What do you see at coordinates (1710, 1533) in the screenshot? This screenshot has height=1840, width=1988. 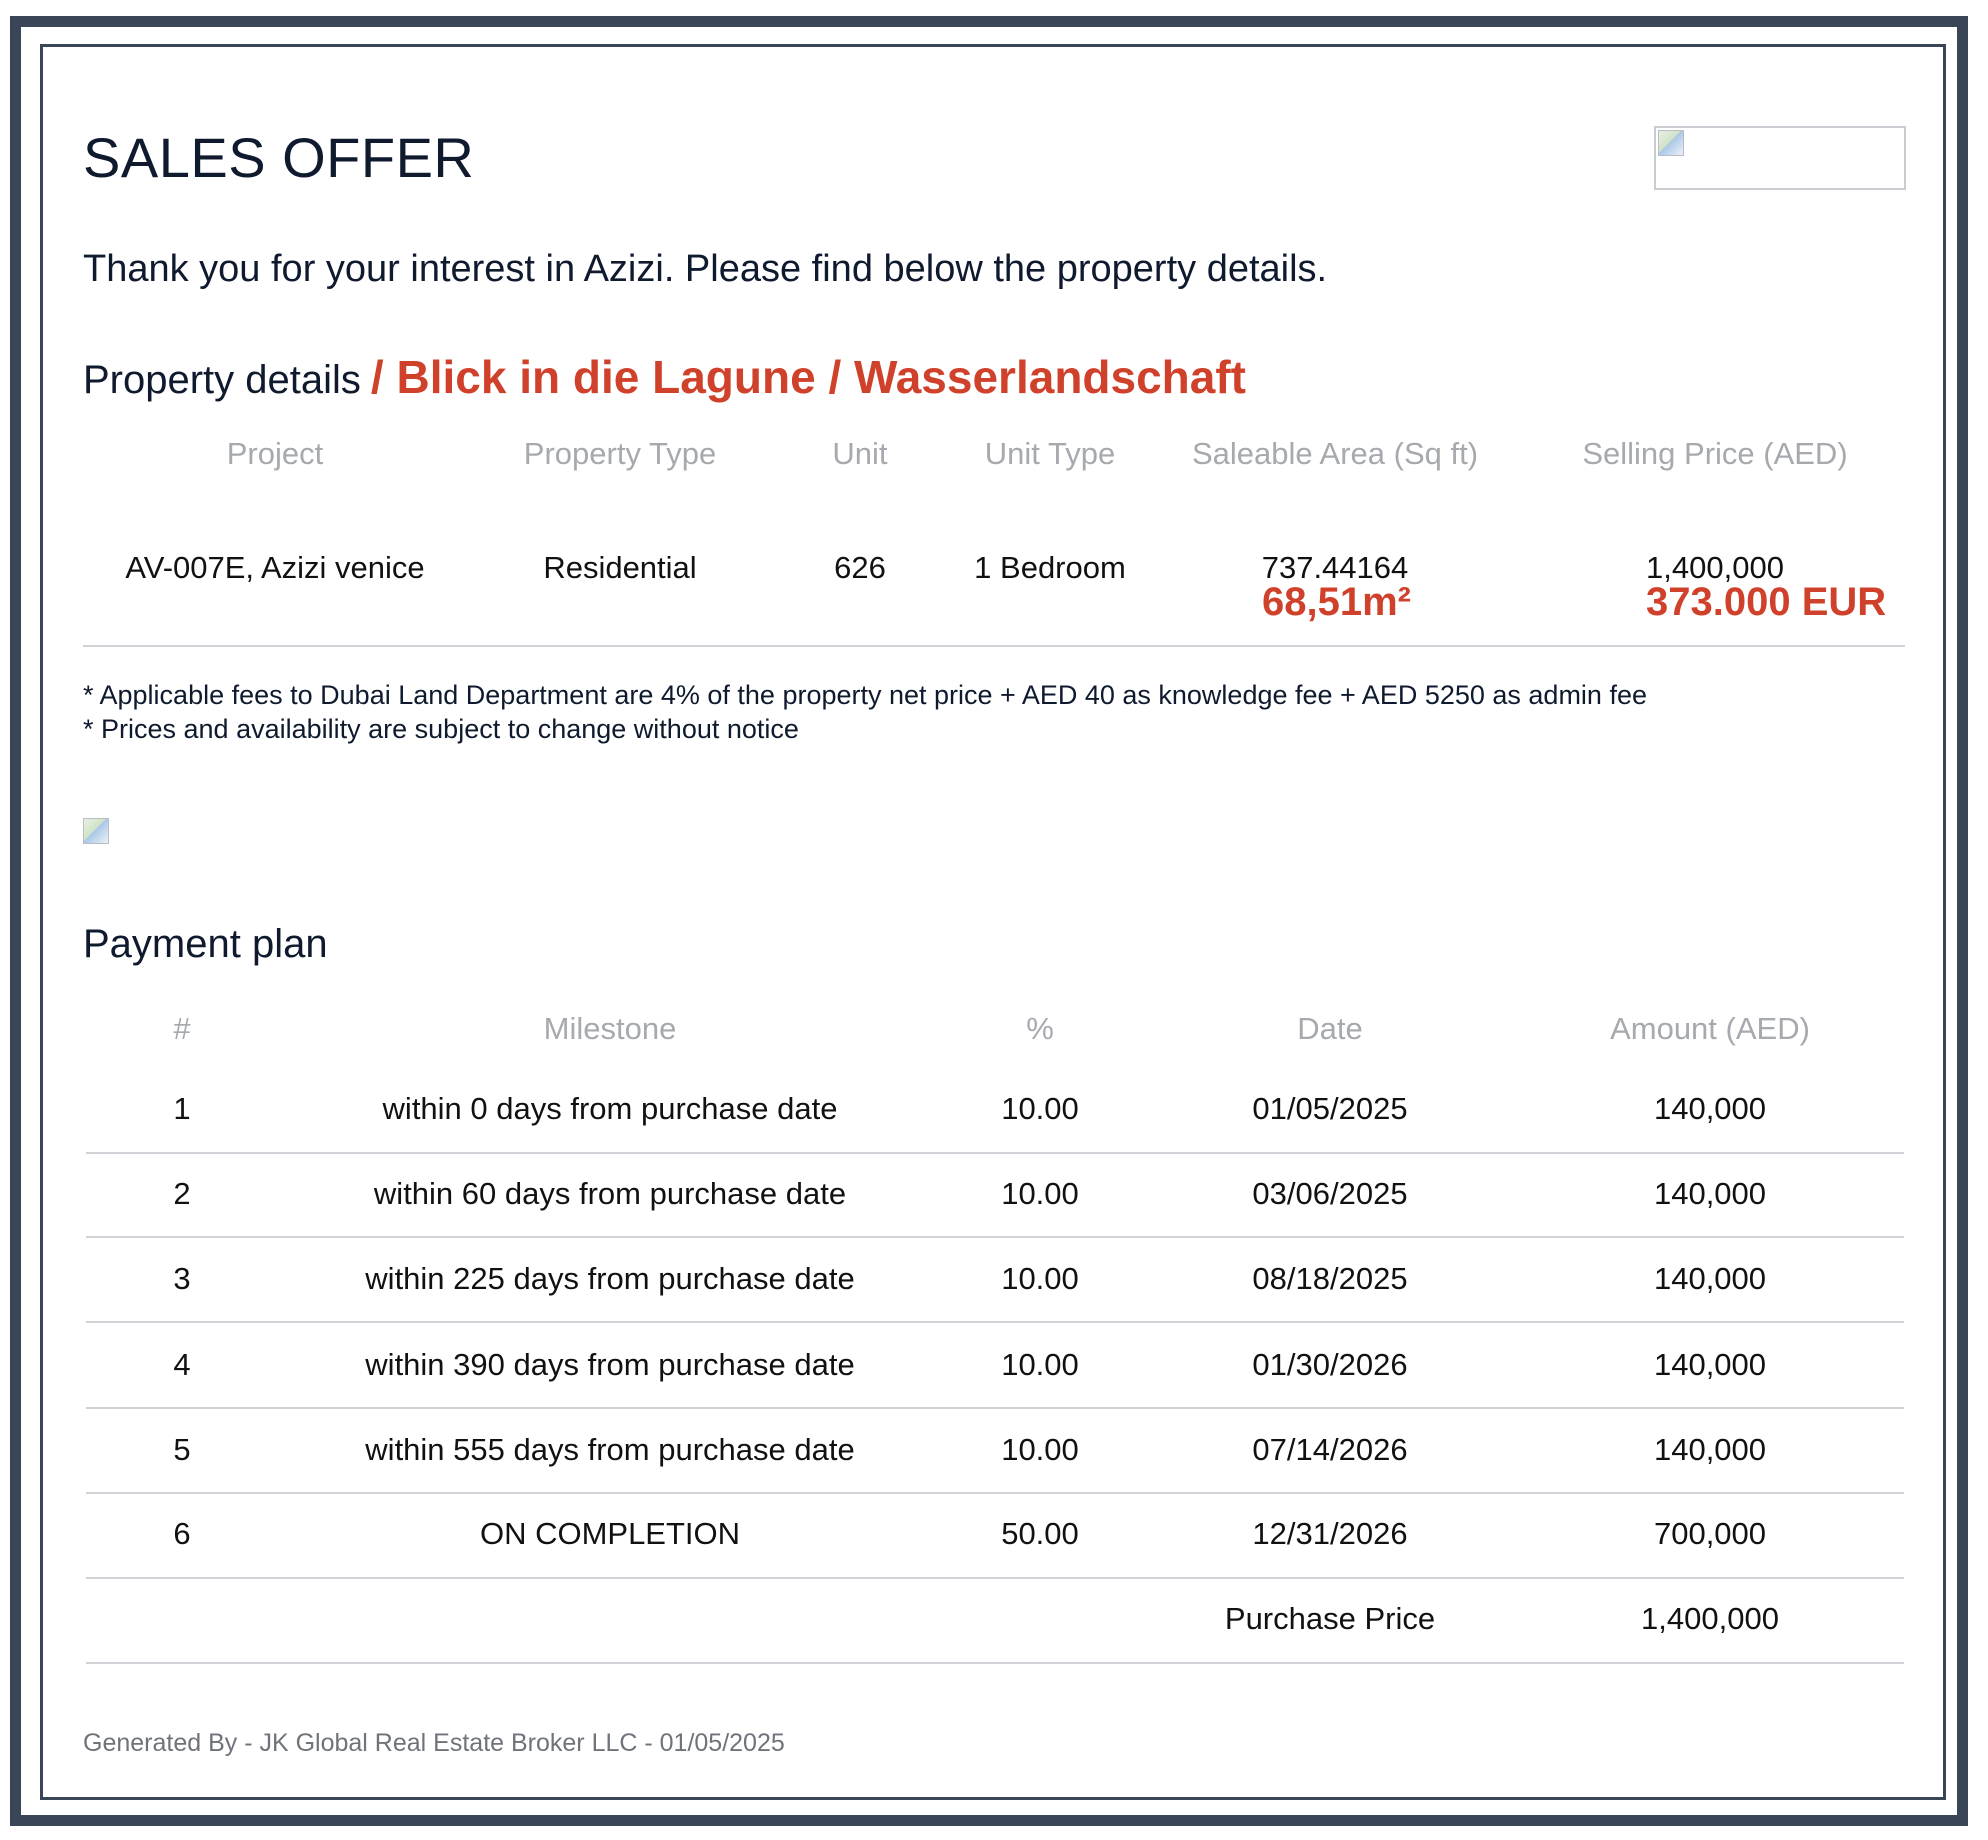 I see `row-6-amount: 700,000` at bounding box center [1710, 1533].